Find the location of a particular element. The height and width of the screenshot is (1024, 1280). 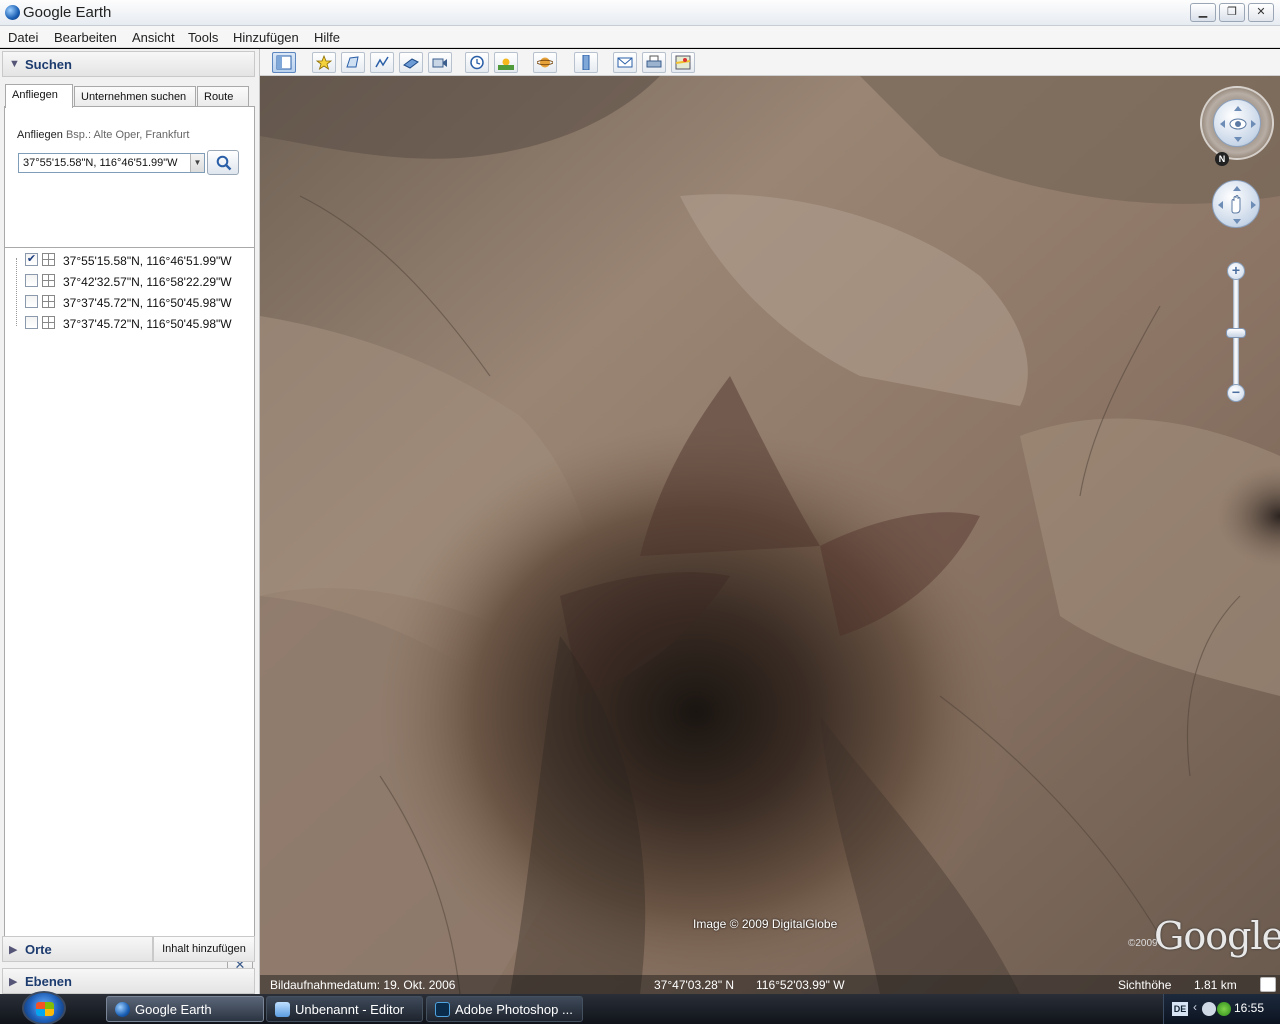

tab-find-businesses: Unternehmen suchen is located at coordinates (135, 97).